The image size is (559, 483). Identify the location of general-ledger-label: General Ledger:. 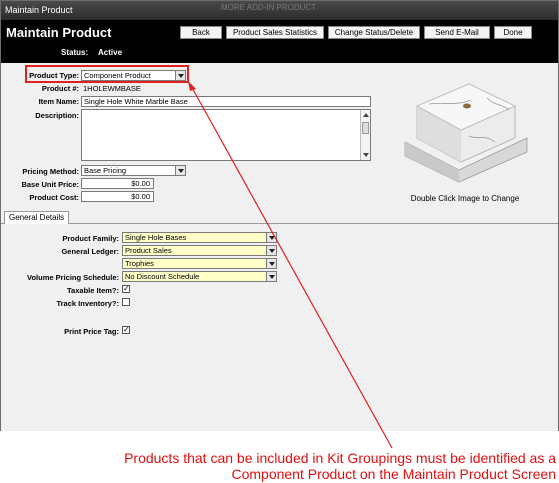
(90, 251).